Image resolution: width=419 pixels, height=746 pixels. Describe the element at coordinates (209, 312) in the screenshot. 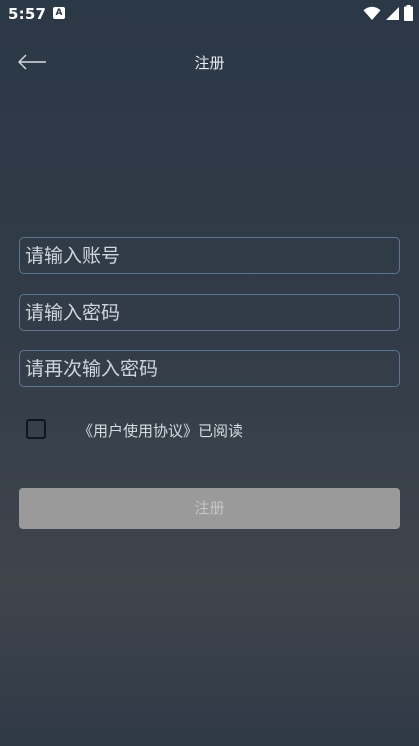

I see `password-input` at that location.